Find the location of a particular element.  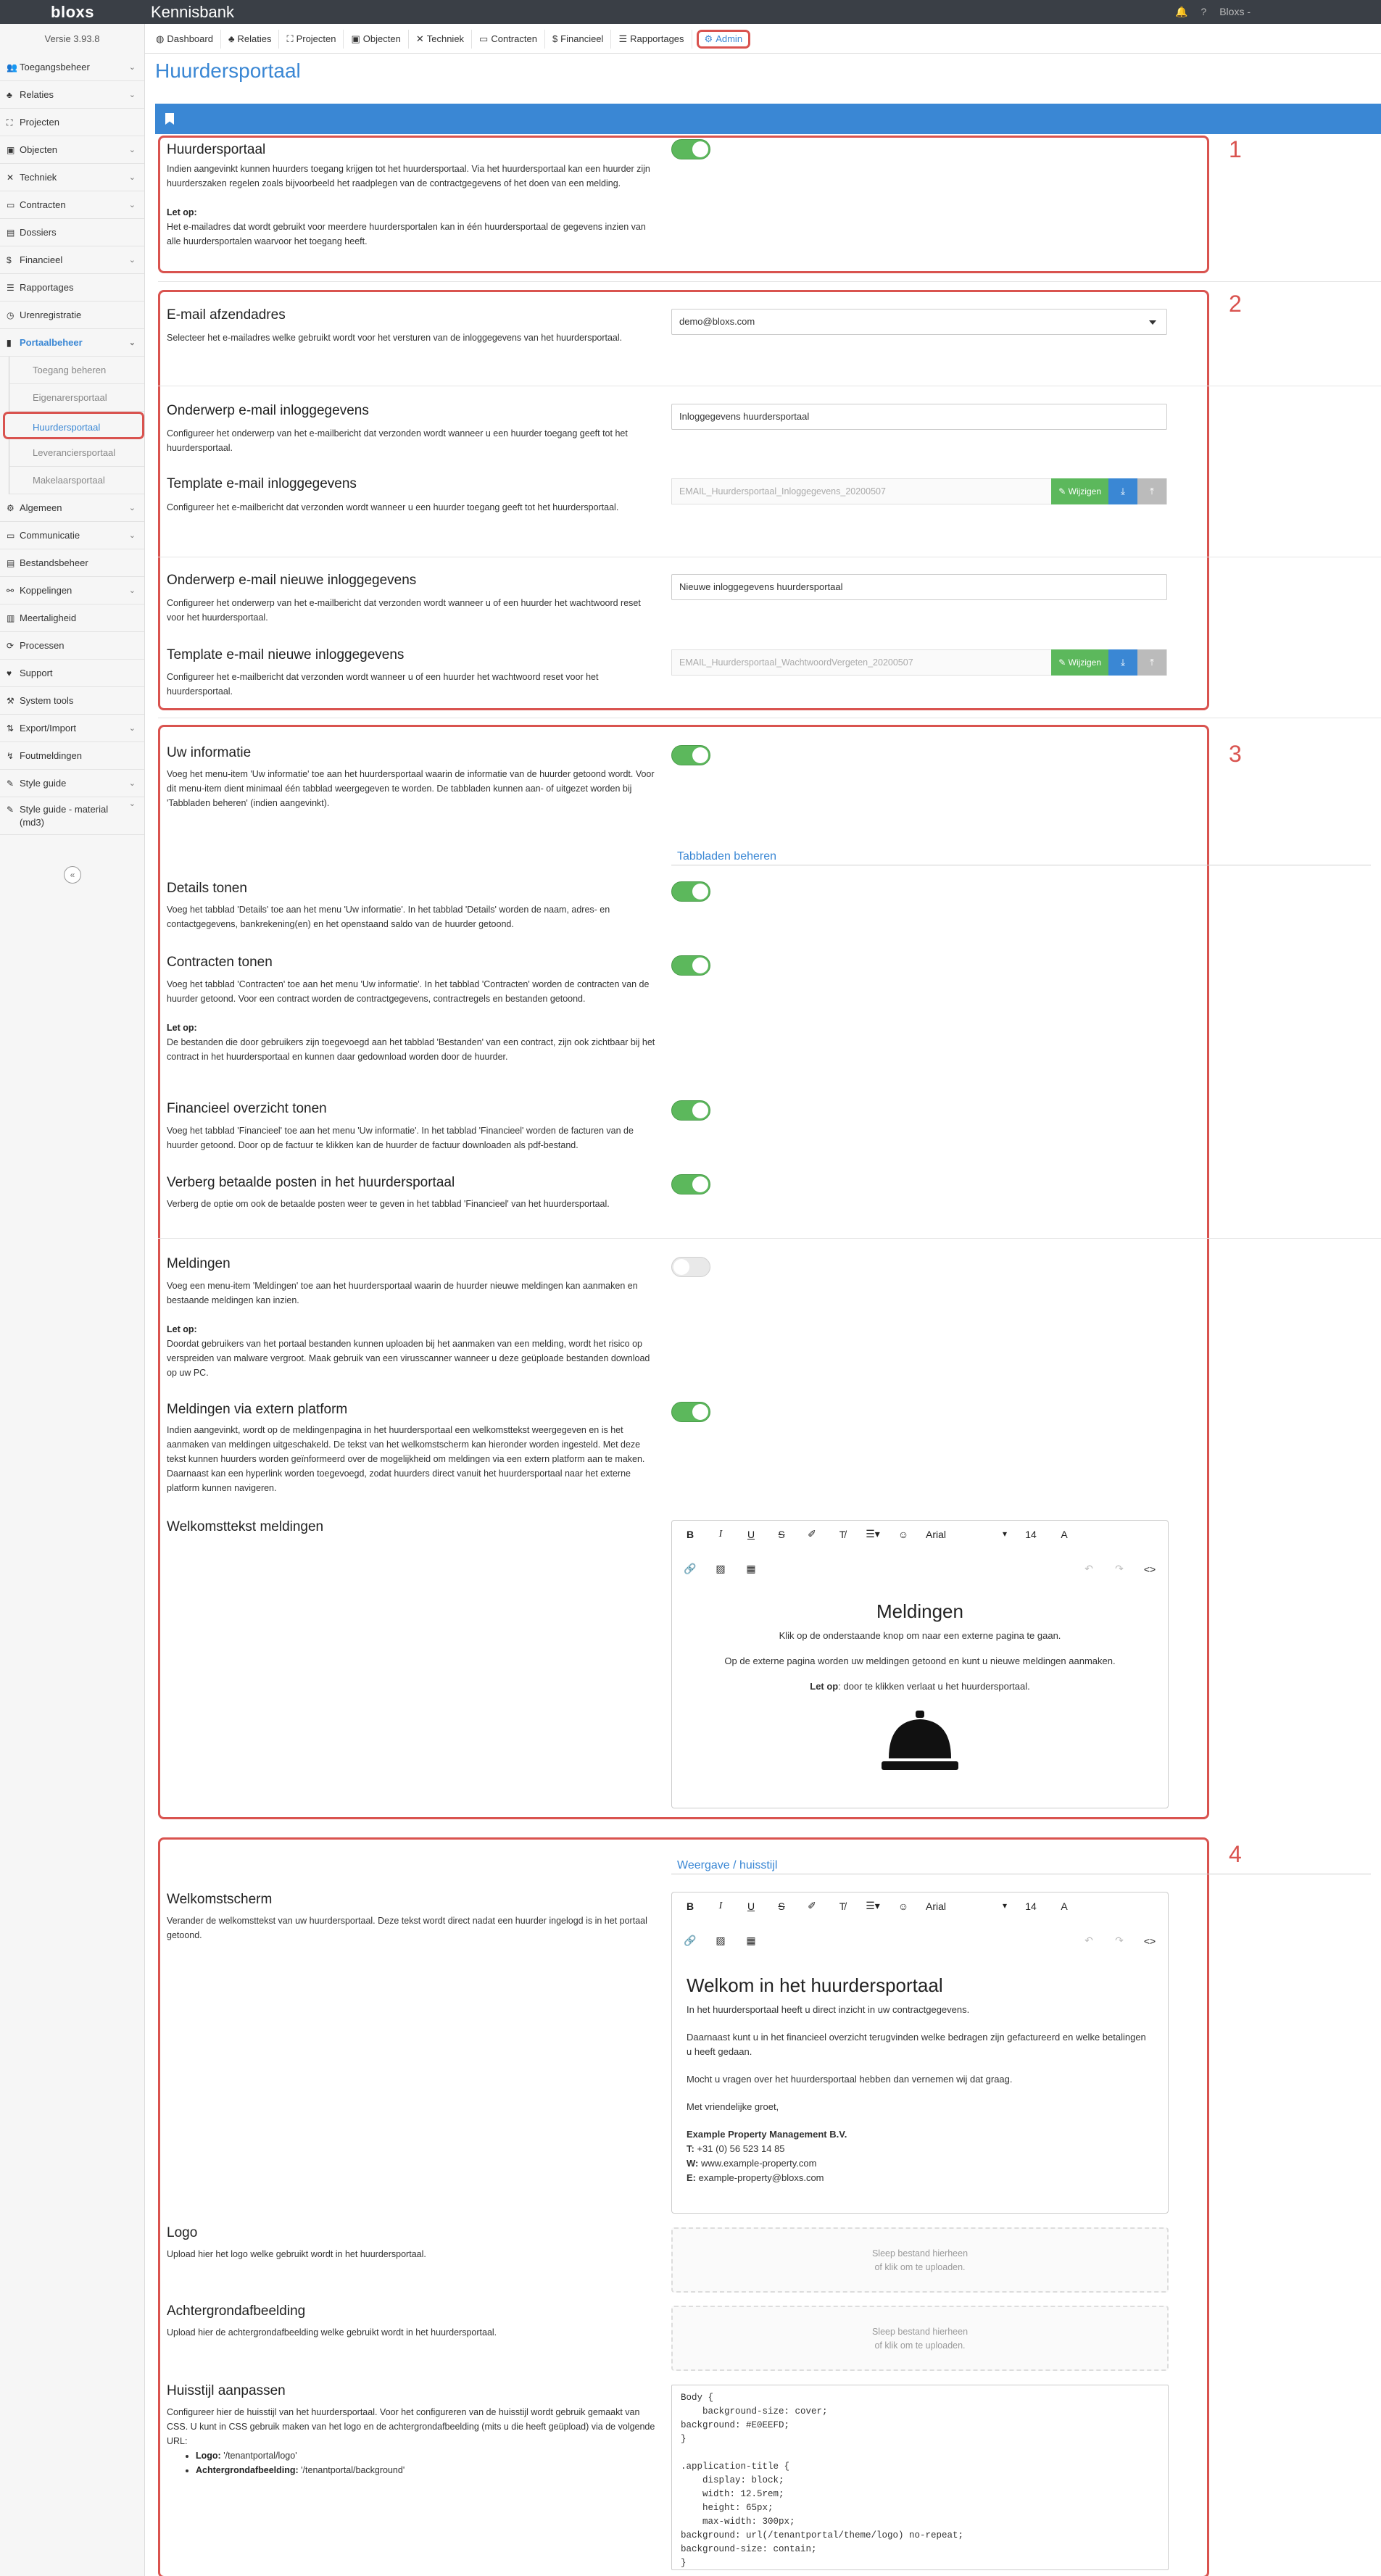

bloxs-logo: bloxs is located at coordinates (72, 12).